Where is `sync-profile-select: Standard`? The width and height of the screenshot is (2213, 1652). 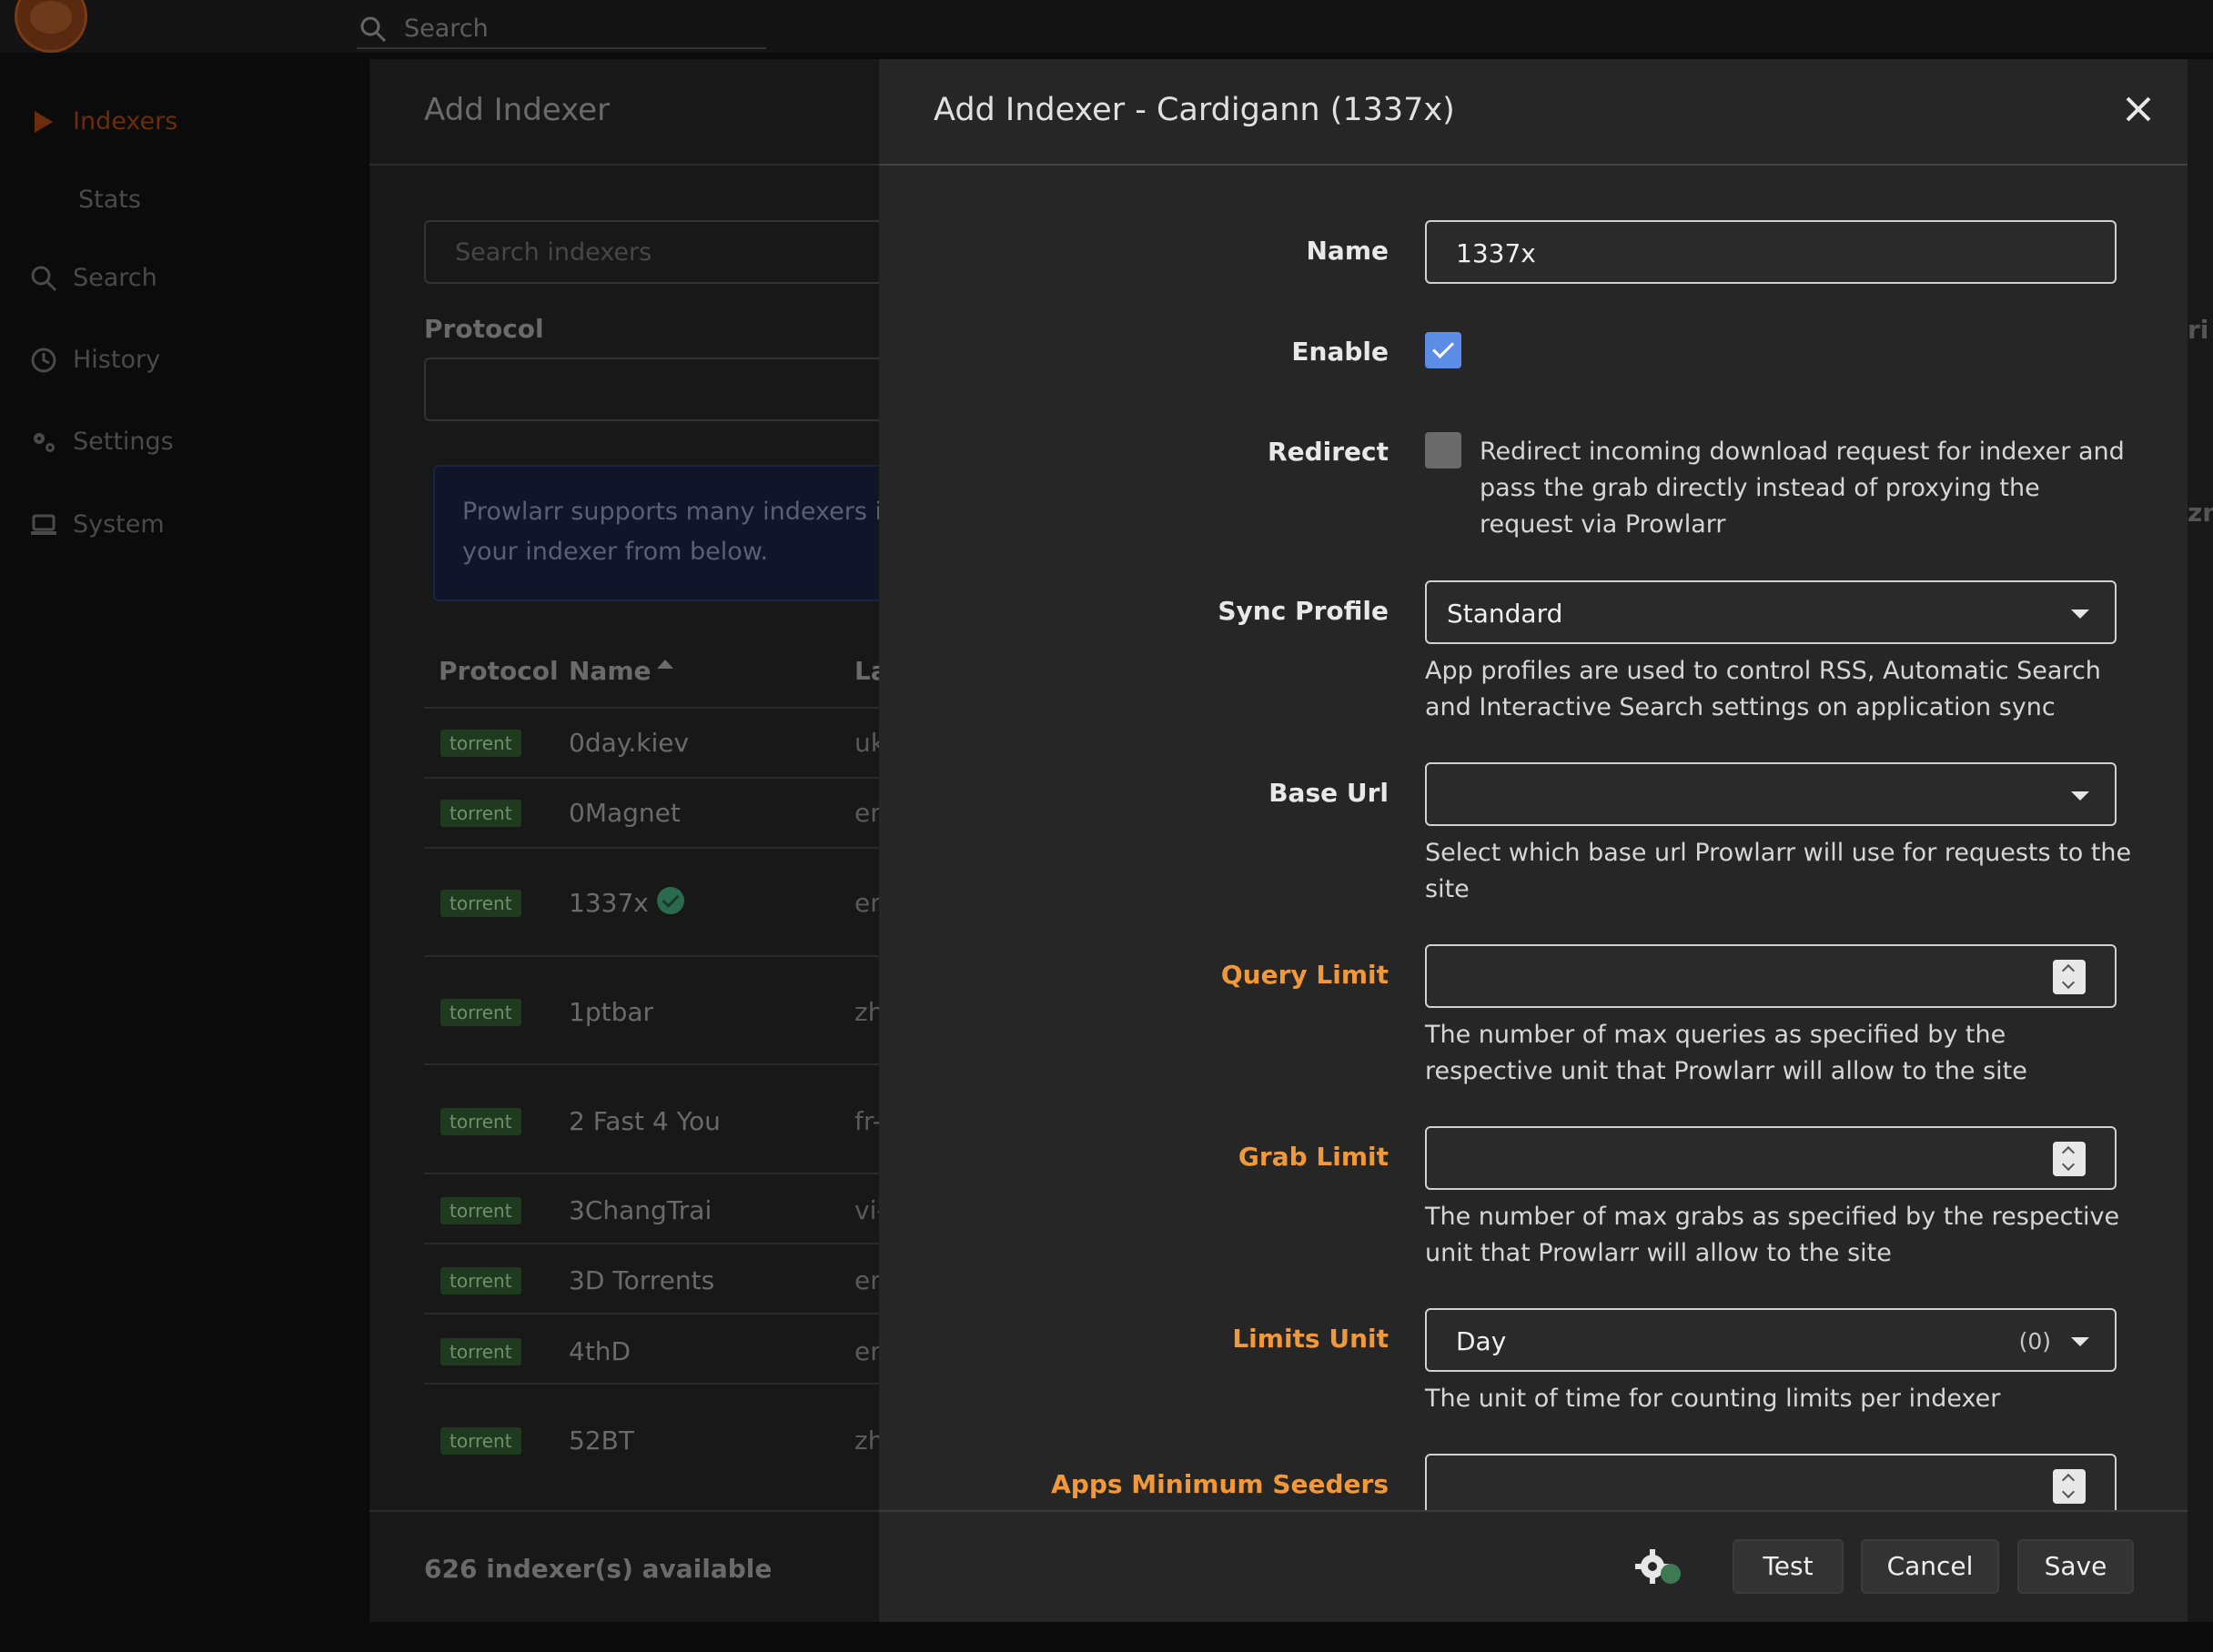
sync-profile-select: Standard is located at coordinates (1771, 612).